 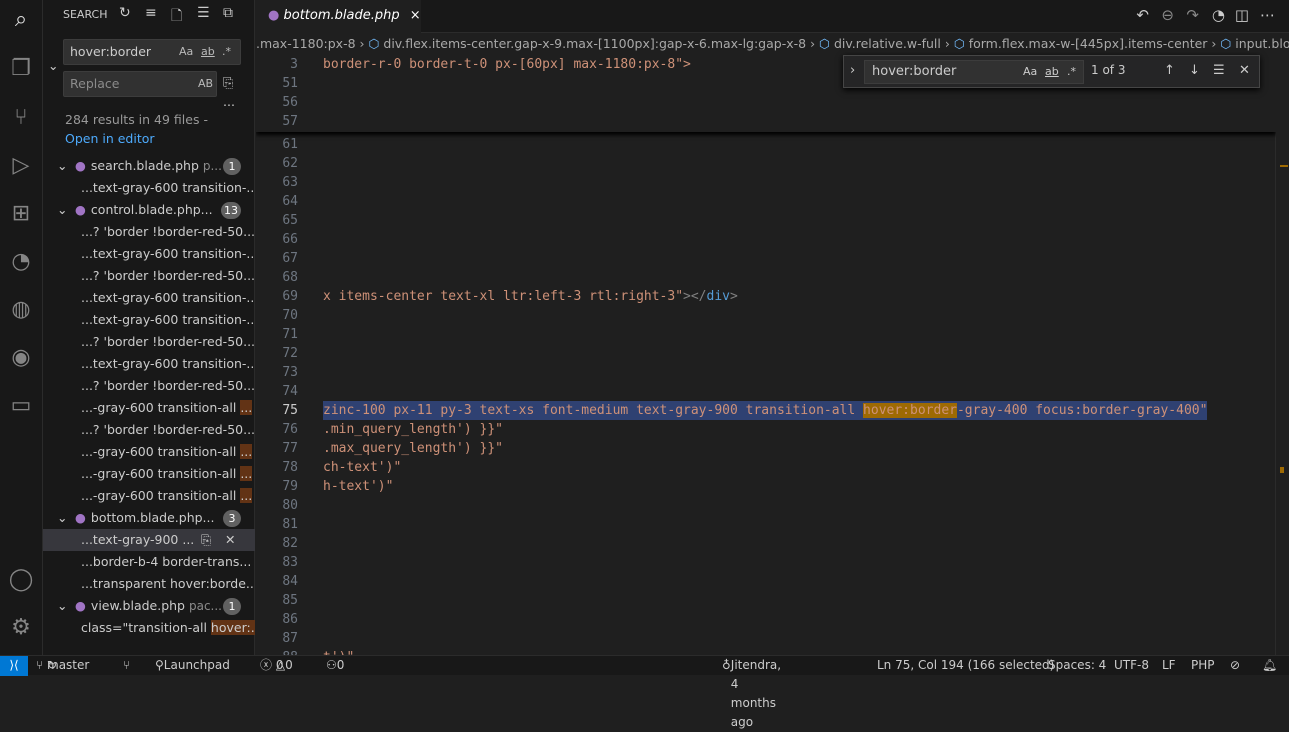 I want to click on cursor-position: Ln 75, Col 194 (166 selected), so click(x=965, y=665).